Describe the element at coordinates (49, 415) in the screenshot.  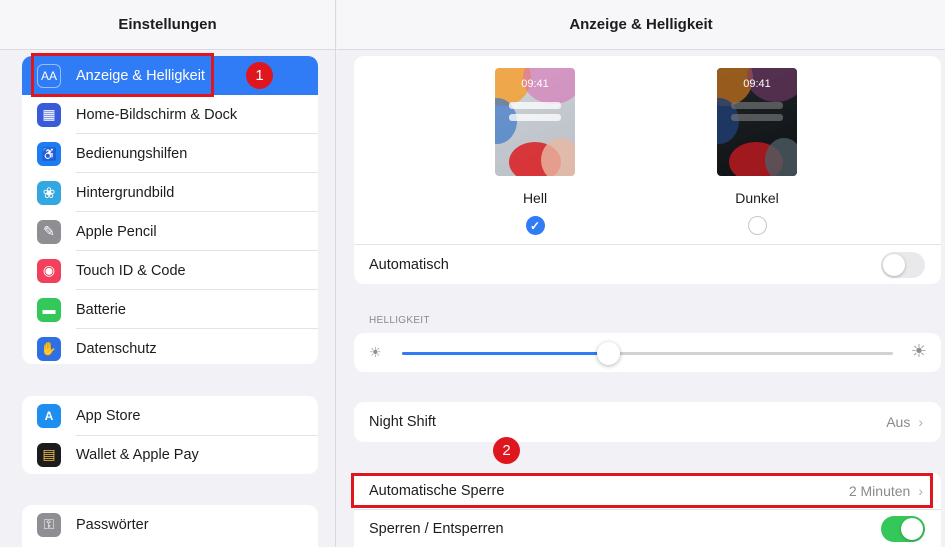
I see `app-store-icon: A` at that location.